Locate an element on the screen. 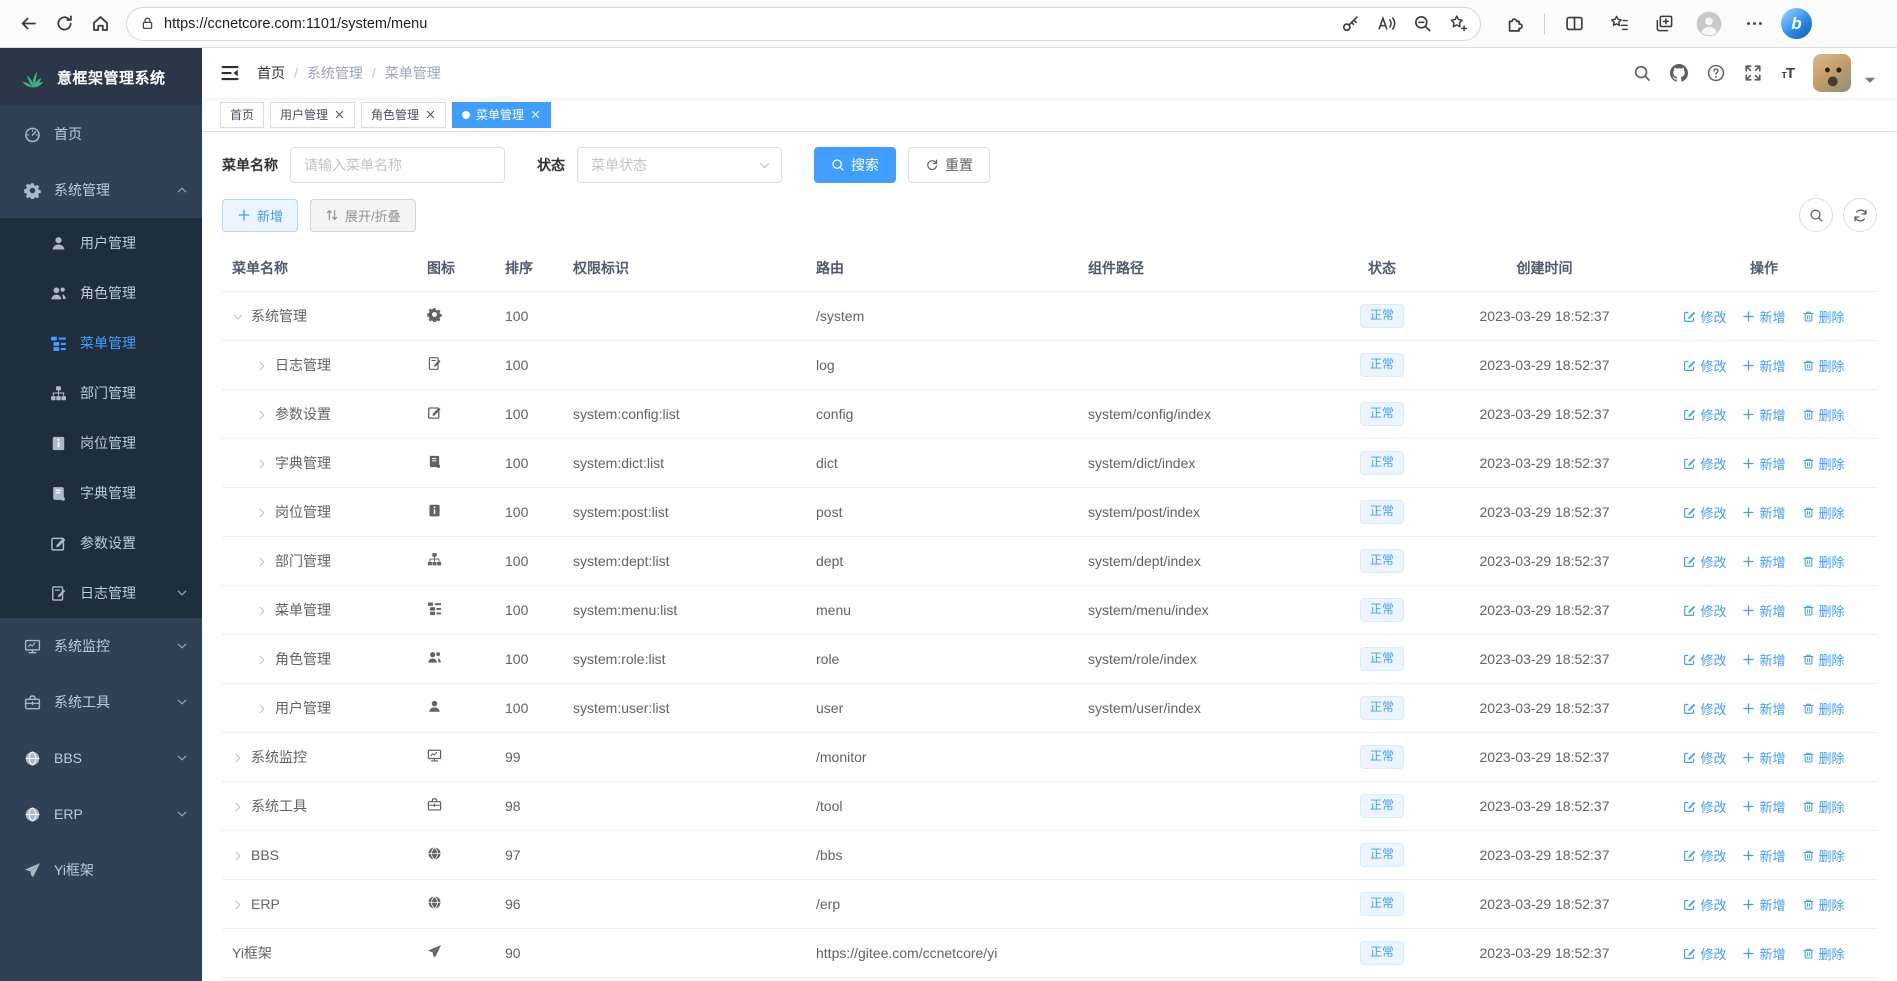 Image resolution: width=1897 pixels, height=981 pixels. browser-menu-button is located at coordinates (1754, 24).